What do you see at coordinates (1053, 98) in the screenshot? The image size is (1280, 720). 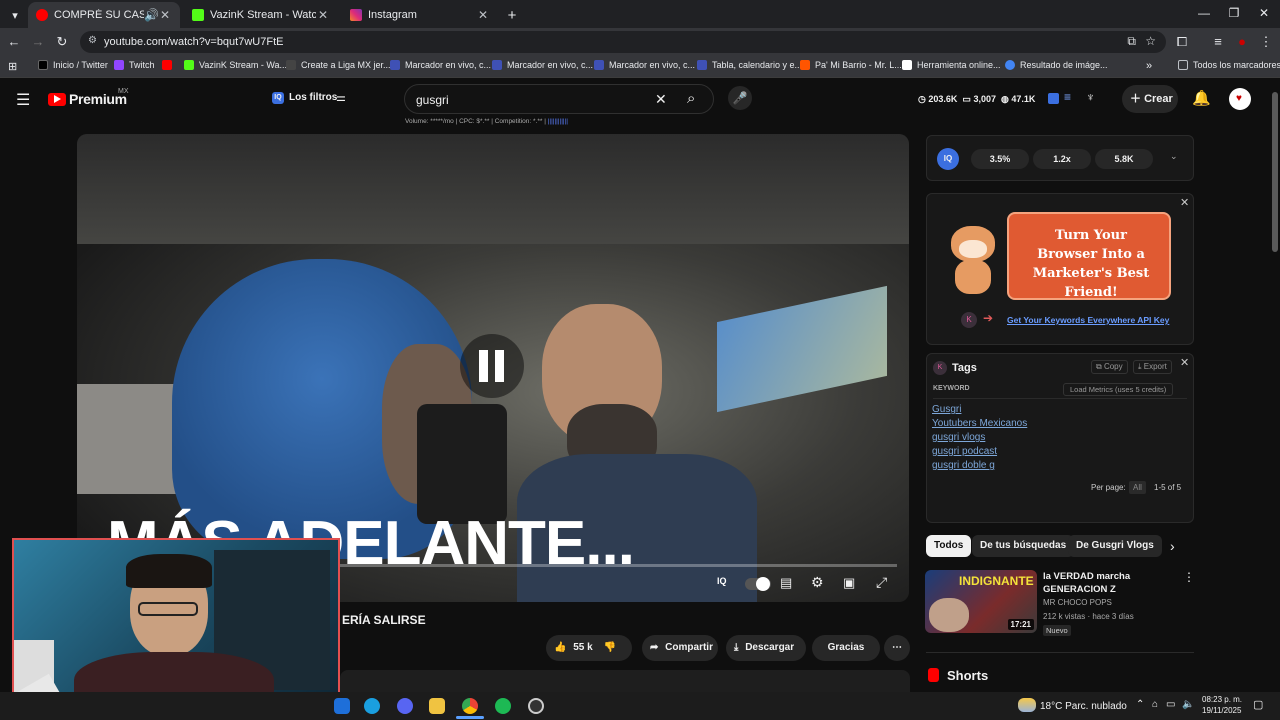 I see `vidiq-toolbar-icon` at bounding box center [1053, 98].